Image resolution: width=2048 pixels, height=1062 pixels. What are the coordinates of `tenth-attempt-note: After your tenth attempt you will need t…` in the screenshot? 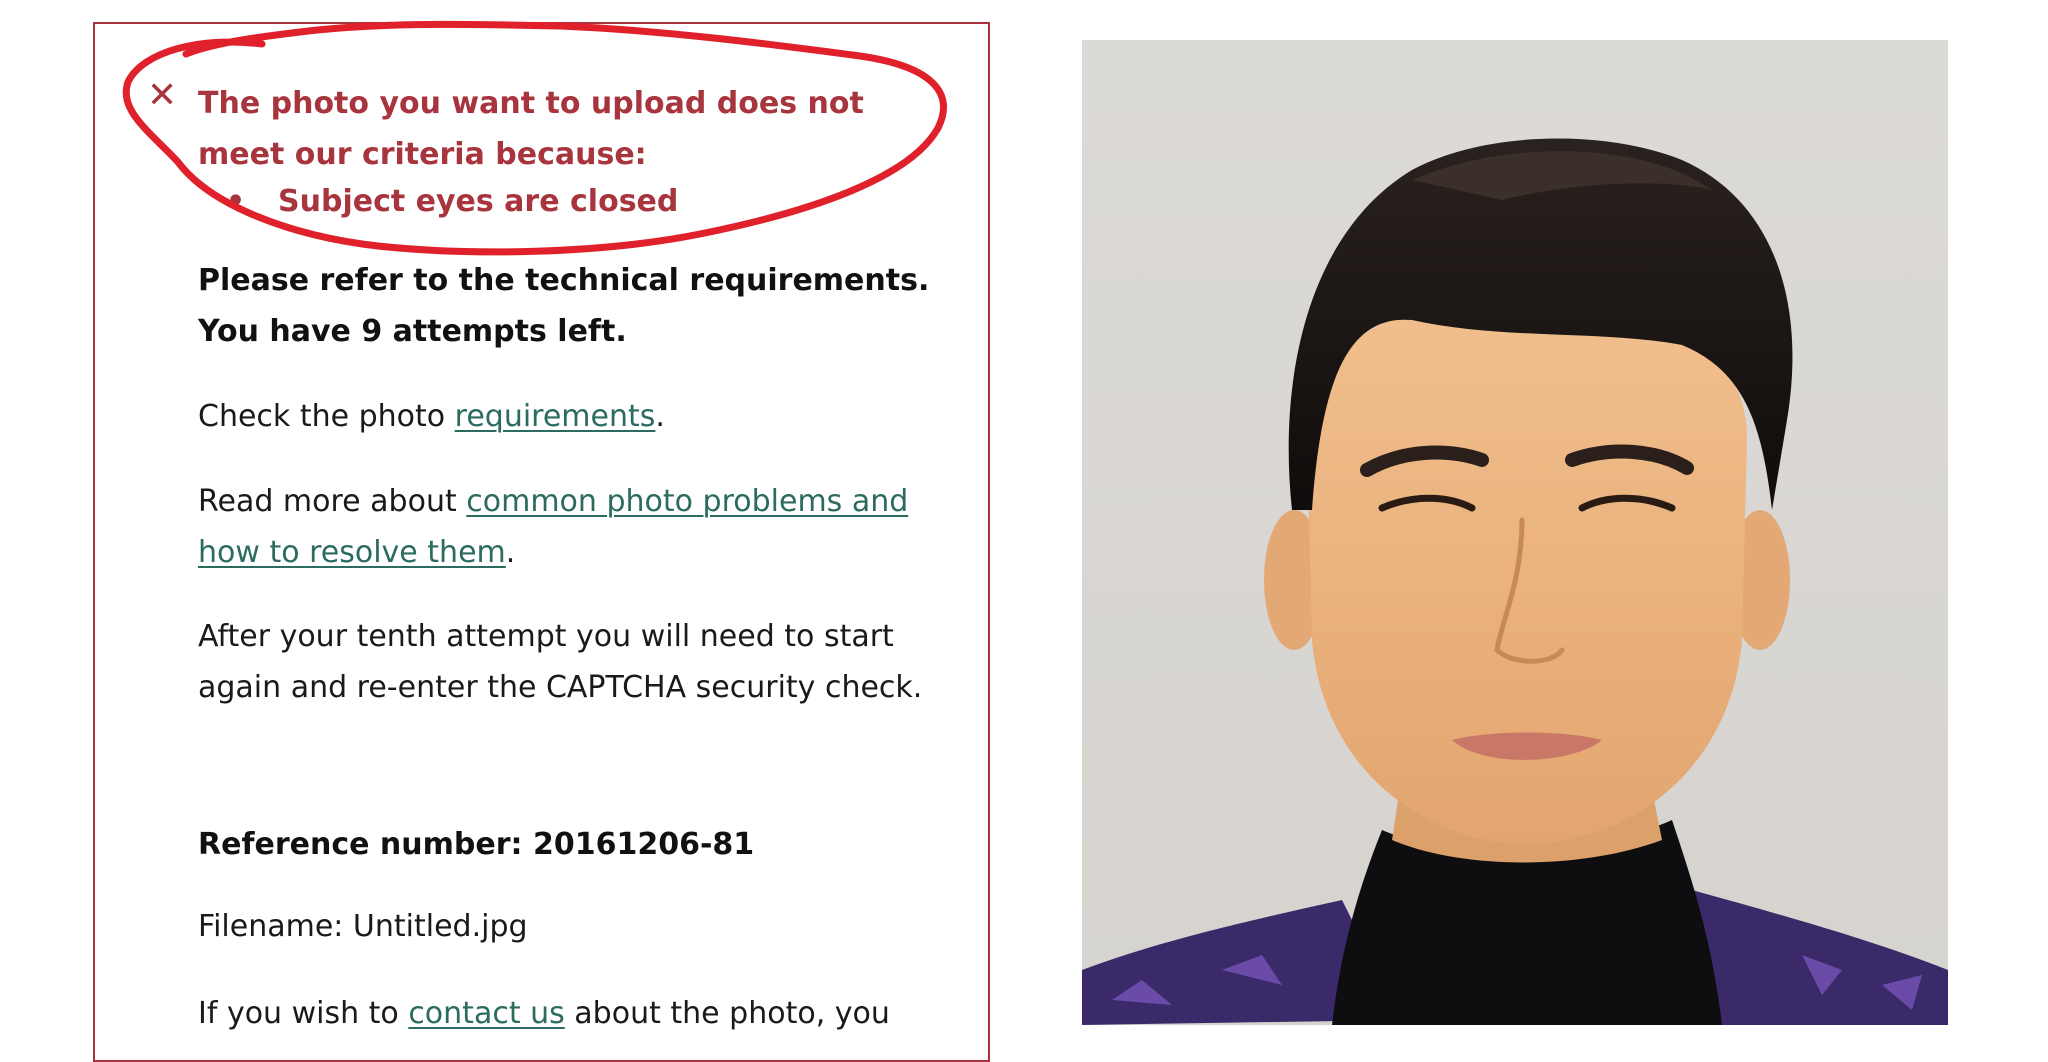 It's located at (560, 662).